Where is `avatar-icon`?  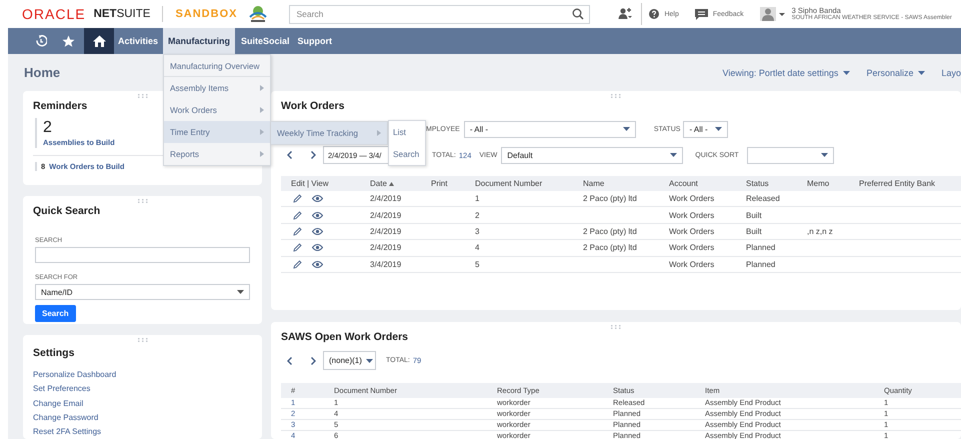 avatar-icon is located at coordinates (773, 14).